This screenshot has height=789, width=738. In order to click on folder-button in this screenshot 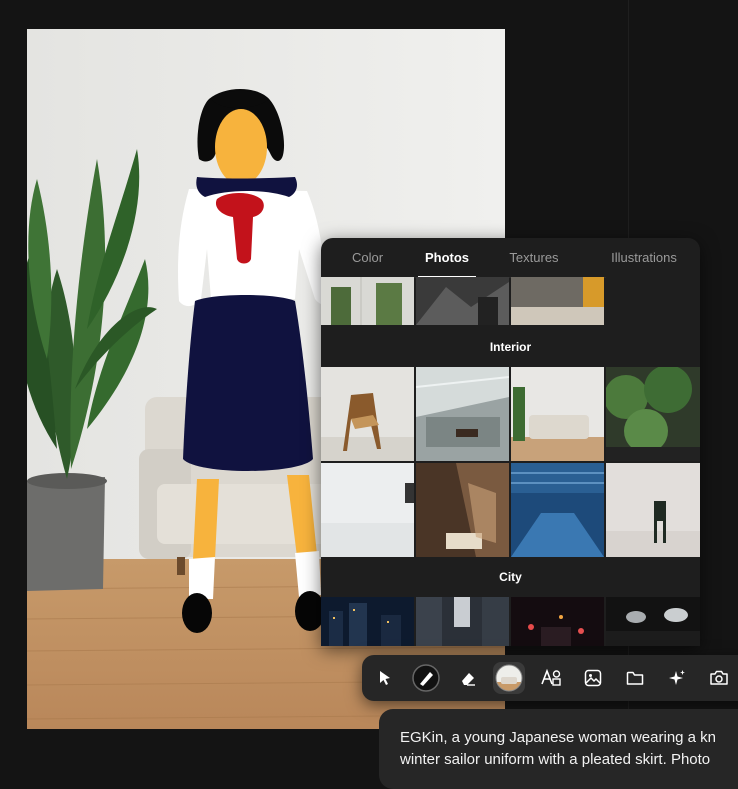, I will do `click(635, 678)`.